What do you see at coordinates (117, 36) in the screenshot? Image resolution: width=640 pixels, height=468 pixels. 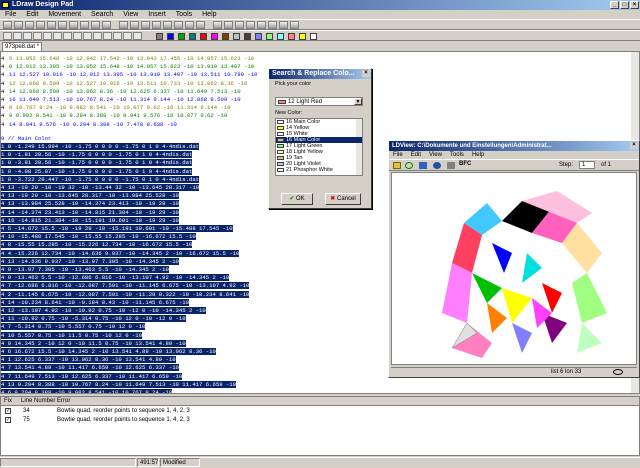 I see `quad-icon` at bounding box center [117, 36].